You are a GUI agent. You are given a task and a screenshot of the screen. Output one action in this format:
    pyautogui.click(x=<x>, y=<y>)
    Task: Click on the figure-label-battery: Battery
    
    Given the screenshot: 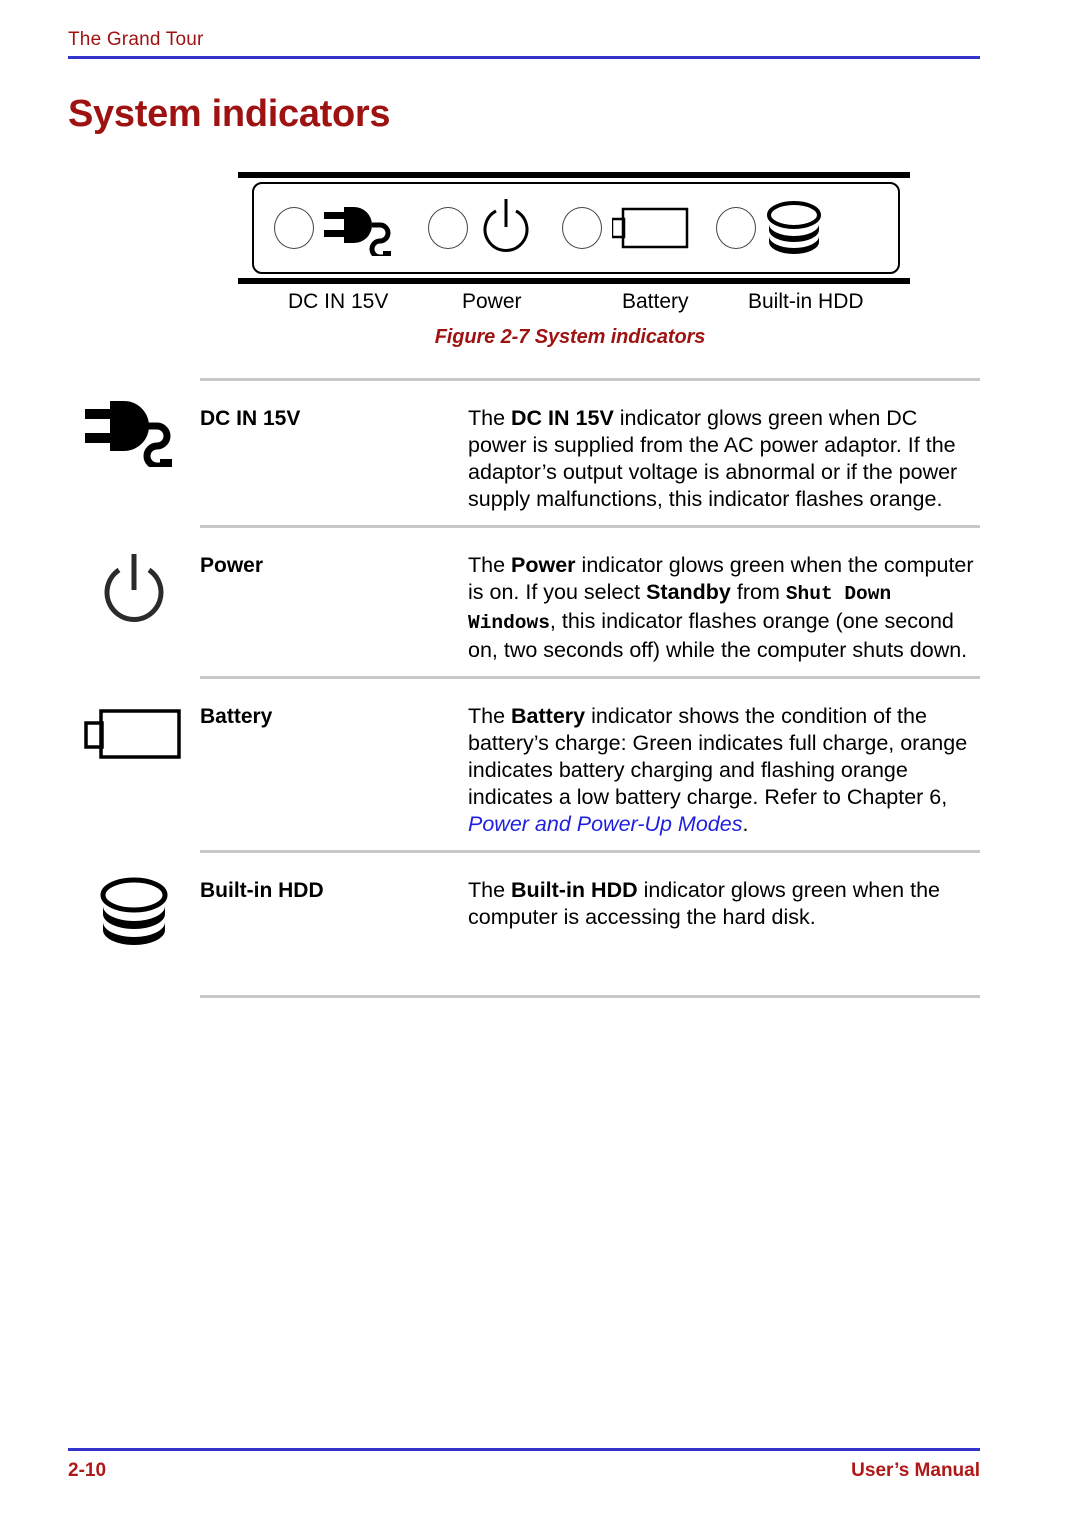 What is the action you would take?
    pyautogui.click(x=655, y=301)
    